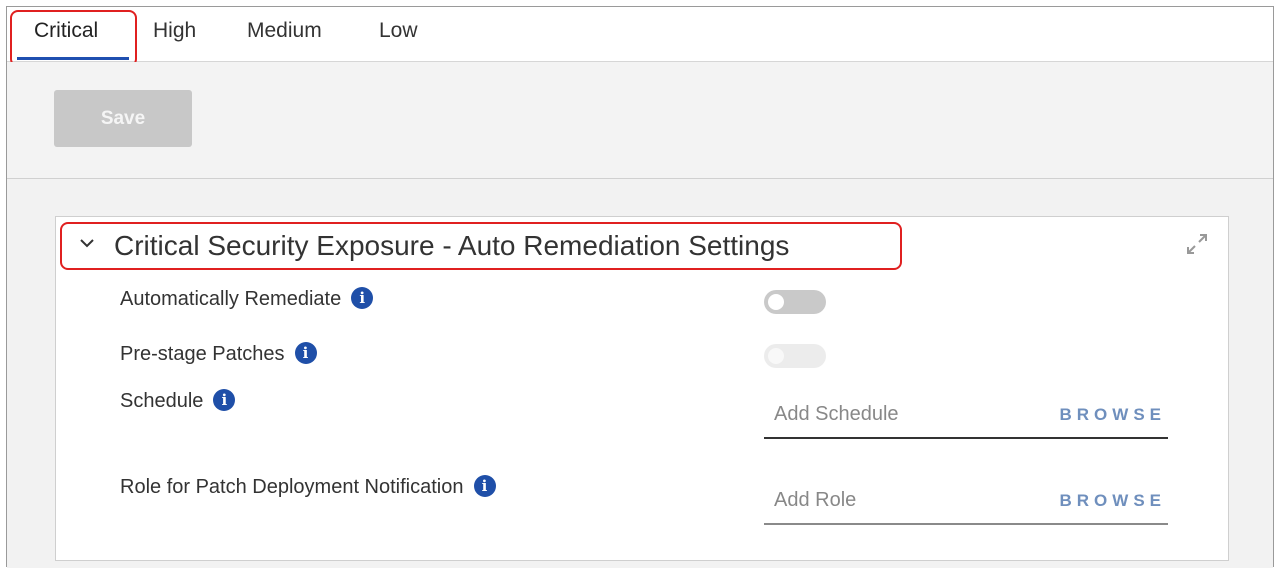 The image size is (1276, 568). I want to click on tab-callout-highlight, so click(73, 38).